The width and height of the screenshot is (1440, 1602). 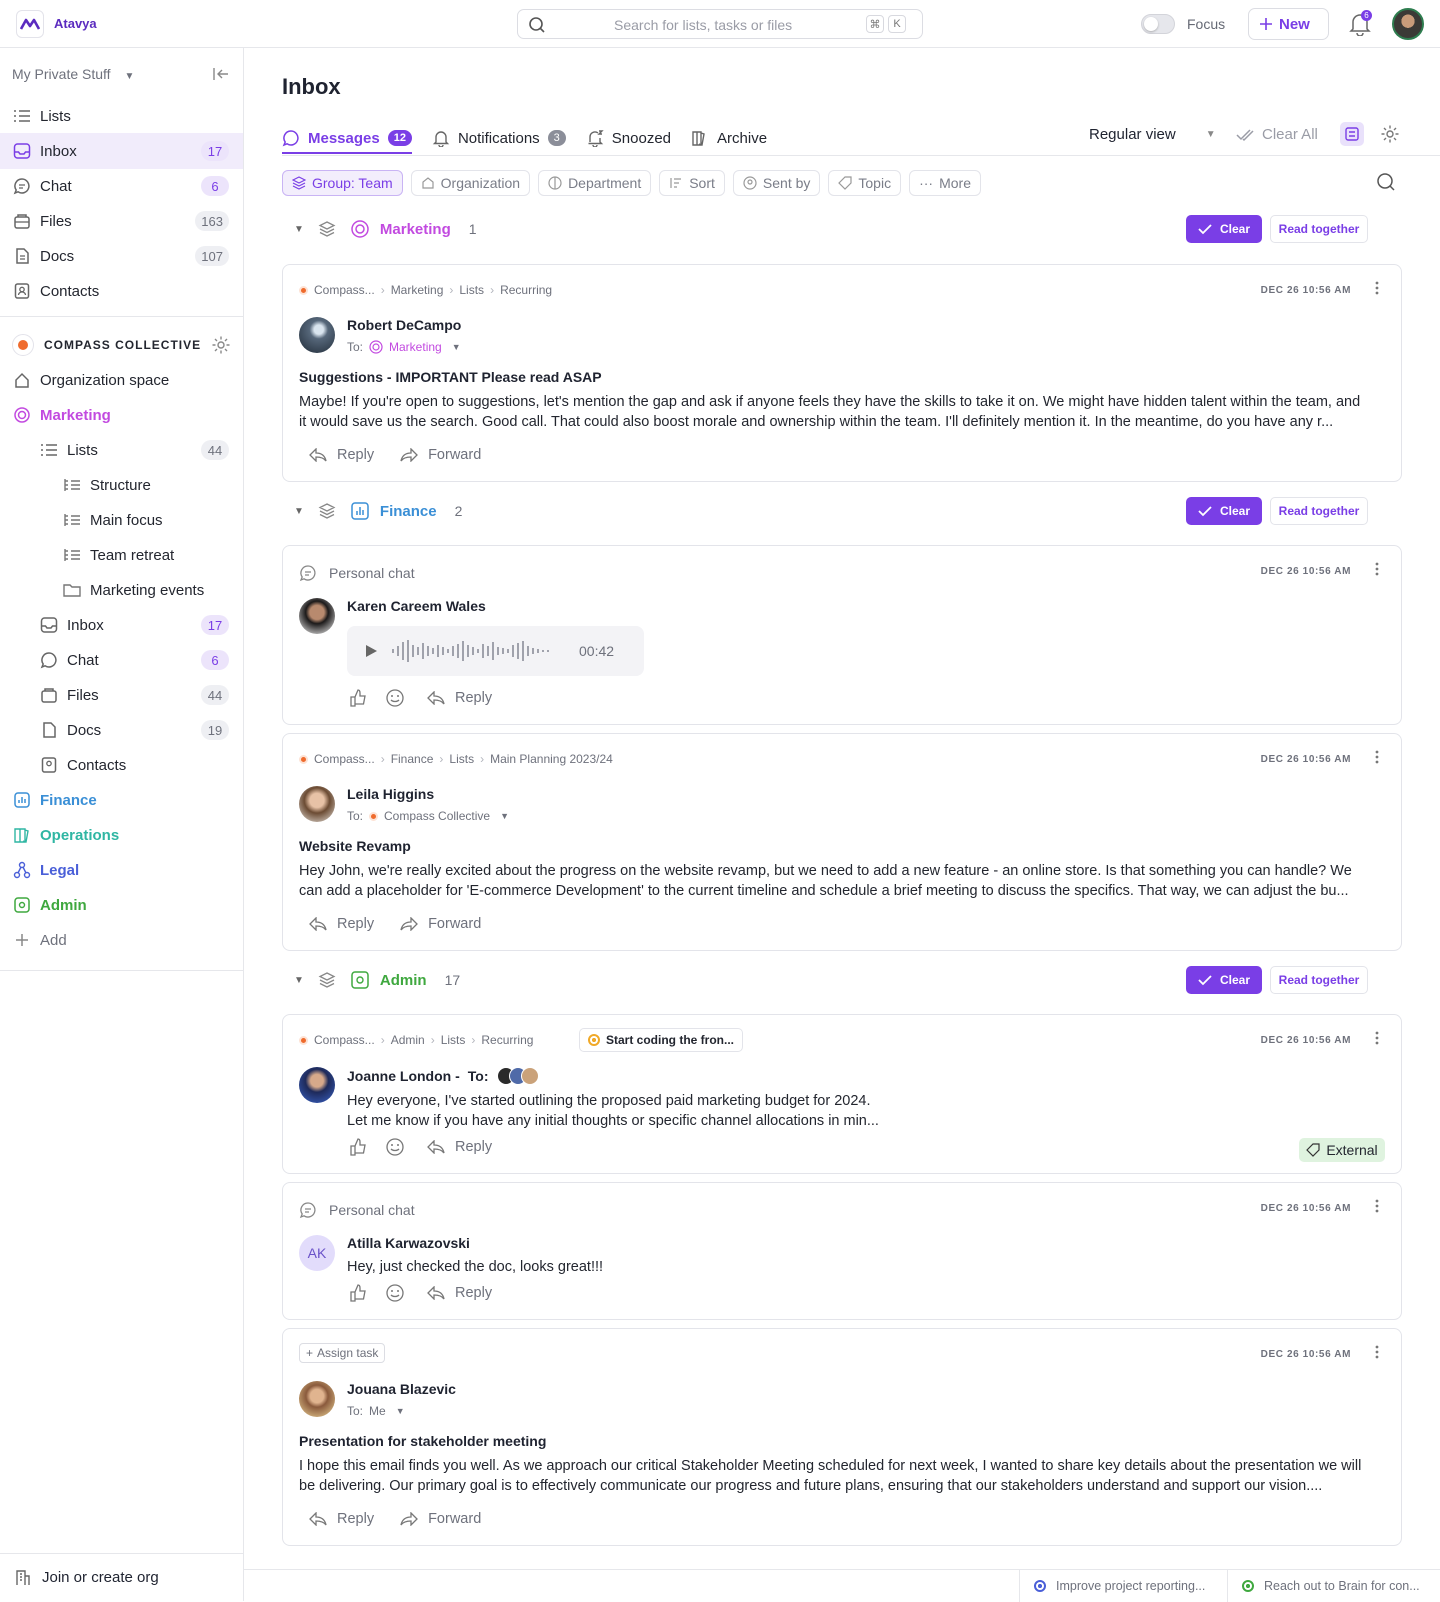 What do you see at coordinates (408, 1040) in the screenshot?
I see `crumb-item: Admin` at bounding box center [408, 1040].